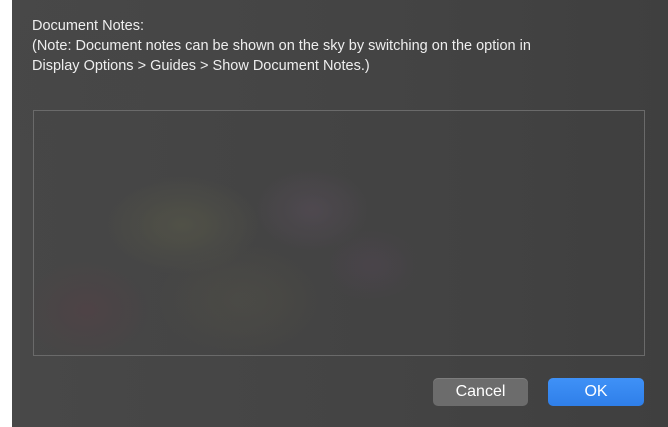 The width and height of the screenshot is (668, 427). What do you see at coordinates (340, 392) in the screenshot?
I see `dialog-buttons: Cancel OK` at bounding box center [340, 392].